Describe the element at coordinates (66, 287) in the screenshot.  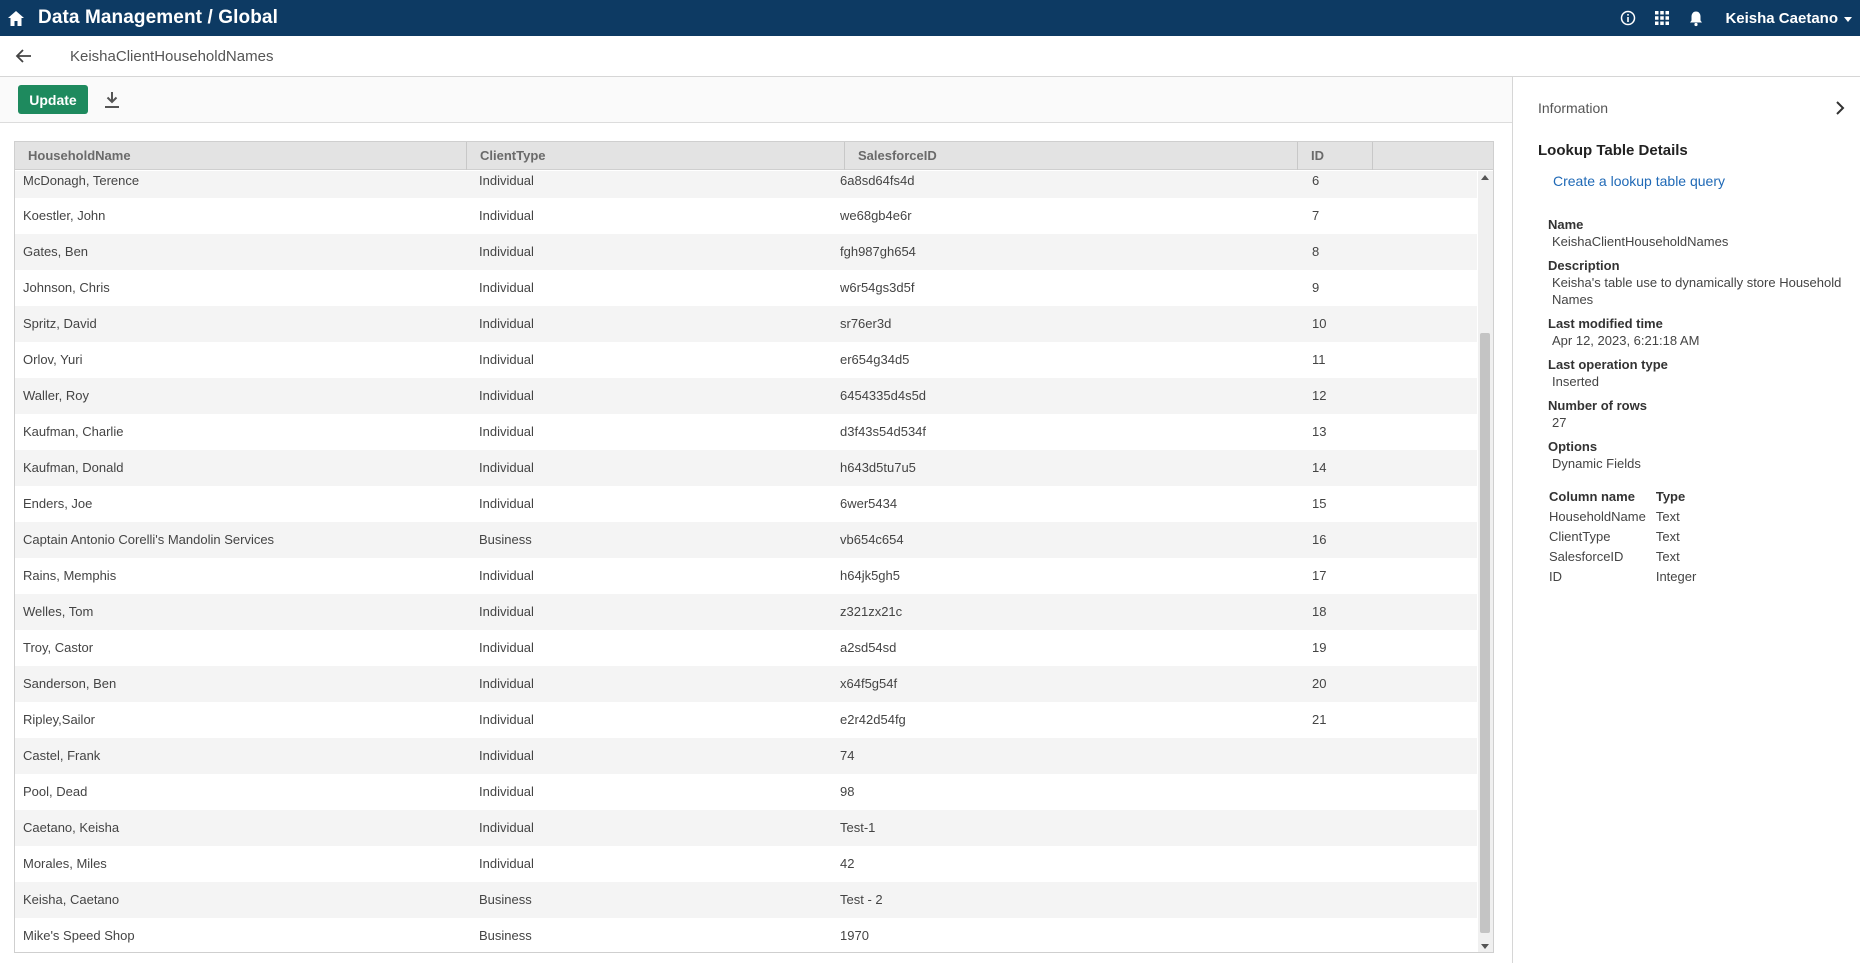
I see `cell-householdname: Johnson, Chris` at that location.